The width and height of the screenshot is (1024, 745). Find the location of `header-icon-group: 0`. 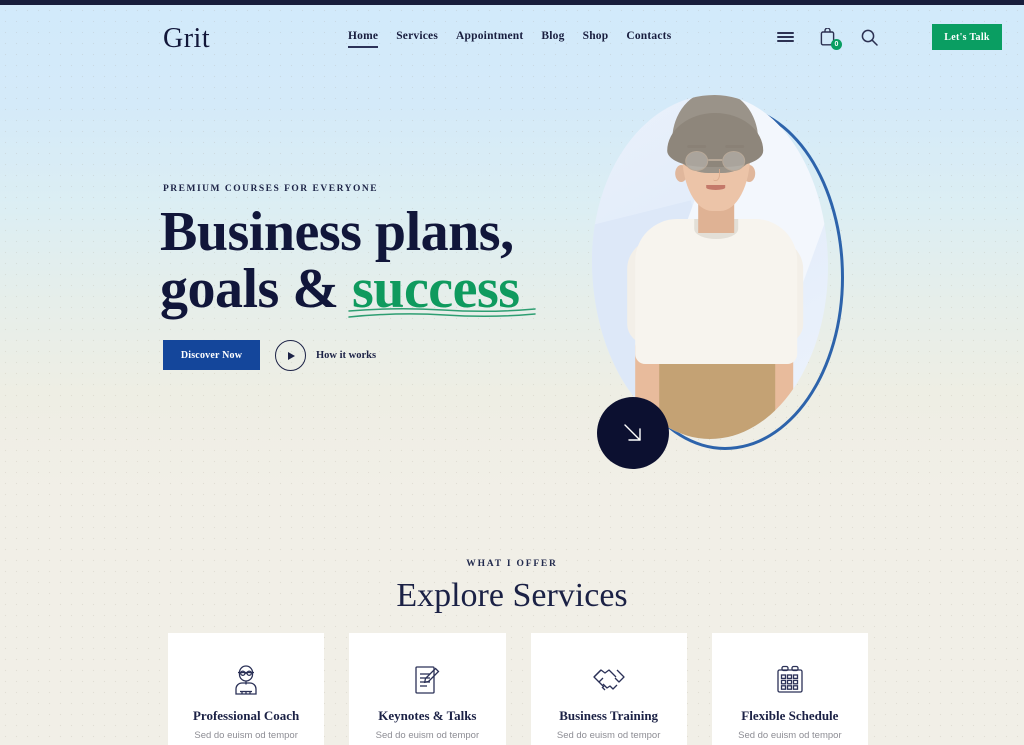

header-icon-group: 0 is located at coordinates (827, 38).